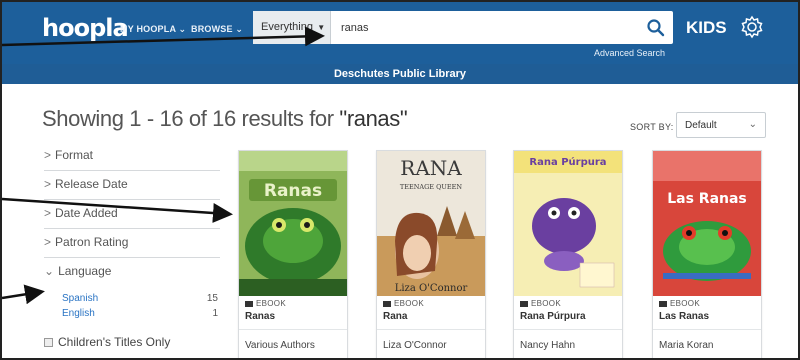 This screenshot has width=800, height=360. What do you see at coordinates (212, 29) in the screenshot?
I see `nav-browse-label: BROWSE` at bounding box center [212, 29].